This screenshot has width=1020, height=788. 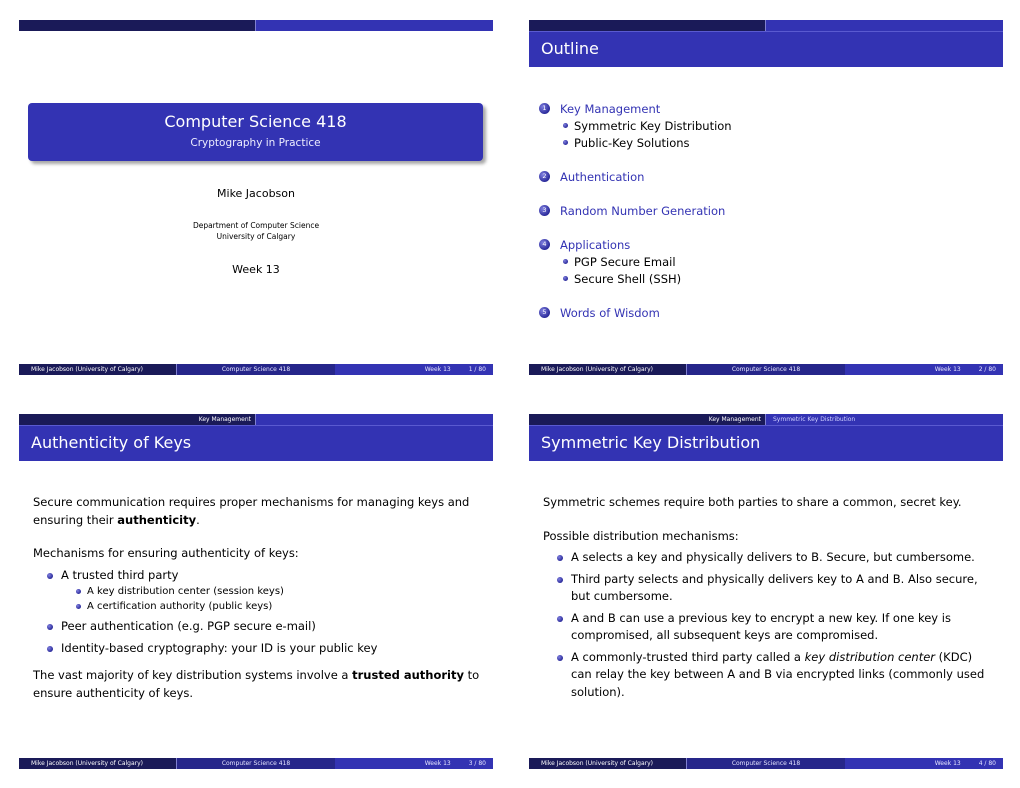 I want to click on nav-strip: Key Management, so click(x=256, y=419).